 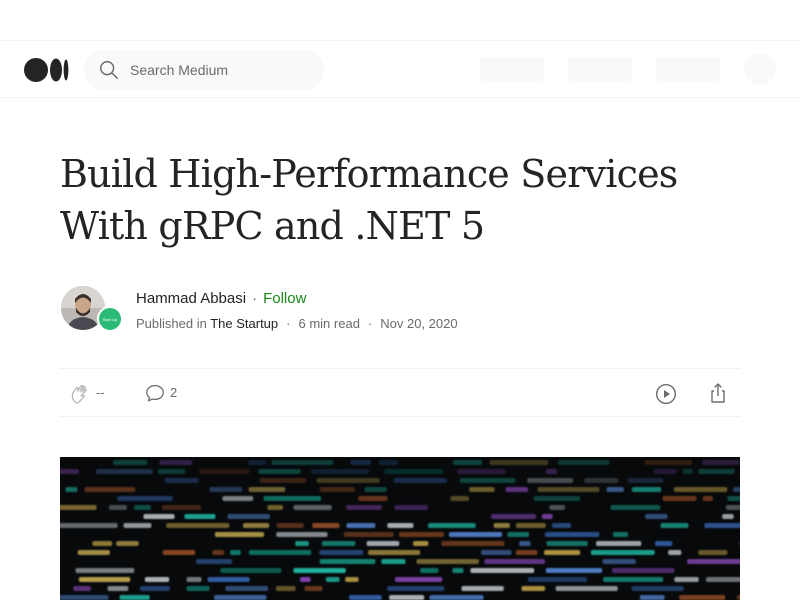 What do you see at coordinates (666, 394) in the screenshot?
I see `play-icon` at bounding box center [666, 394].